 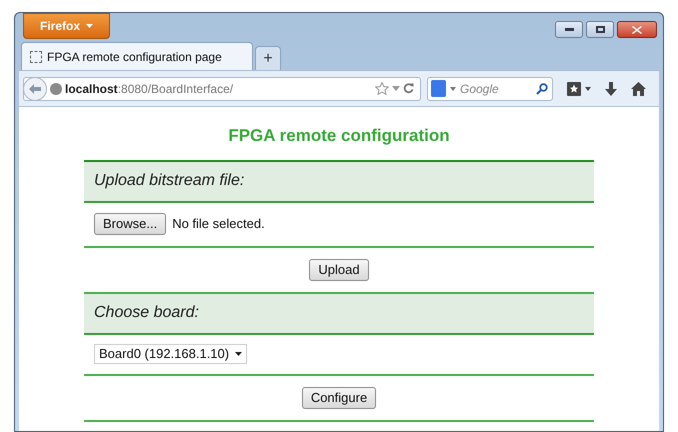 What do you see at coordinates (579, 89) in the screenshot?
I see `bookmarks-icon` at bounding box center [579, 89].